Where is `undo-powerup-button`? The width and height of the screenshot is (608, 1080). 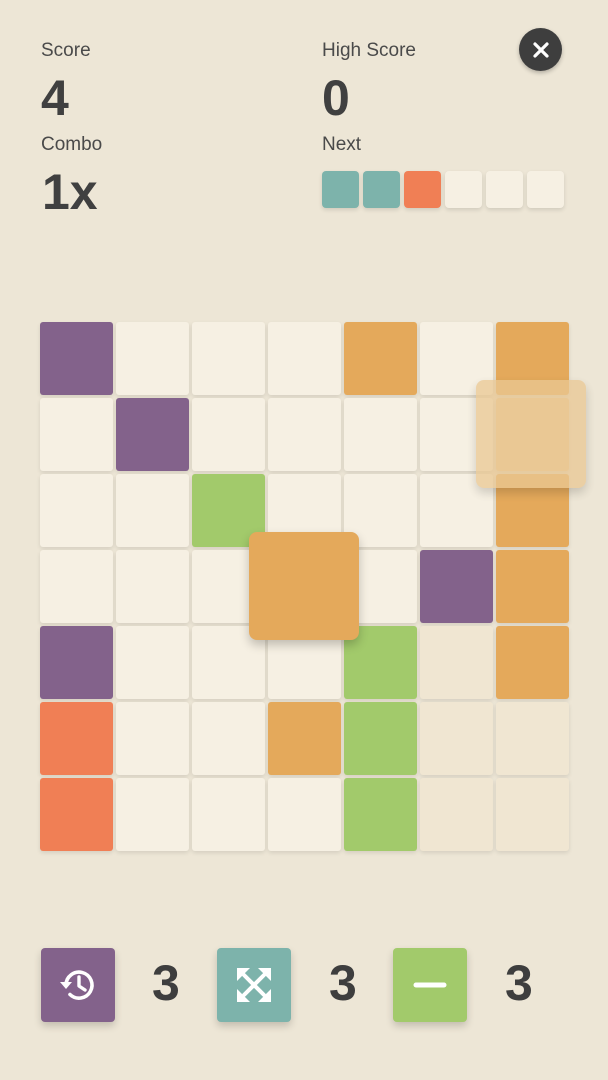 undo-powerup-button is located at coordinates (78, 985).